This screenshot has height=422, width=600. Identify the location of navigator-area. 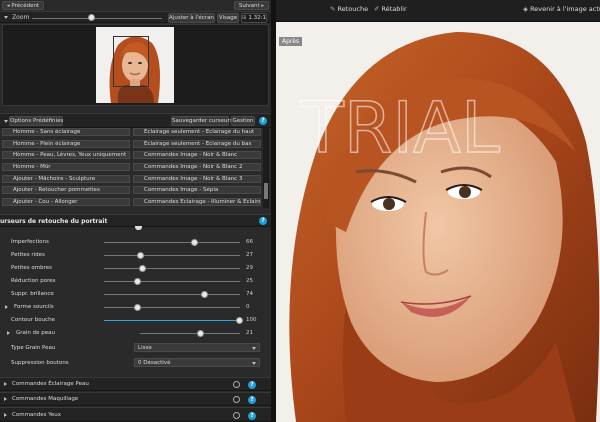
(135, 65).